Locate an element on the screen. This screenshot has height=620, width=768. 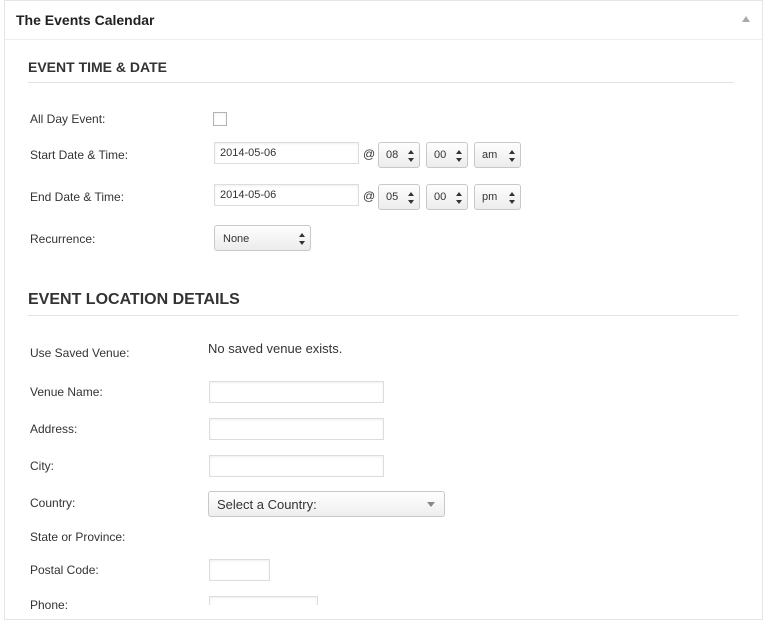
saved-venue-text: No saved venue exists. is located at coordinates (275, 348).